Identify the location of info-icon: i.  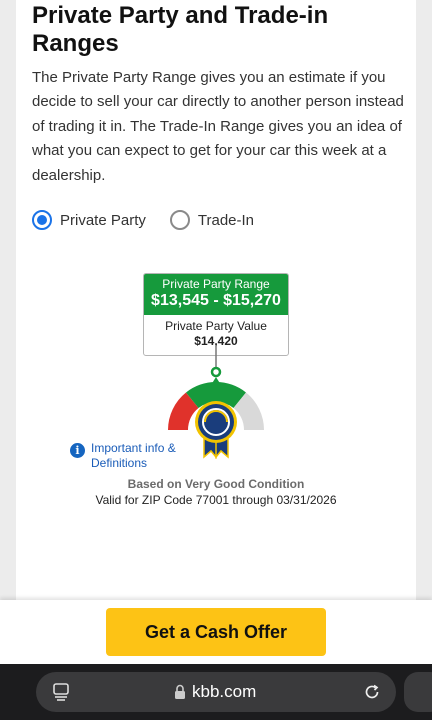
(77, 450).